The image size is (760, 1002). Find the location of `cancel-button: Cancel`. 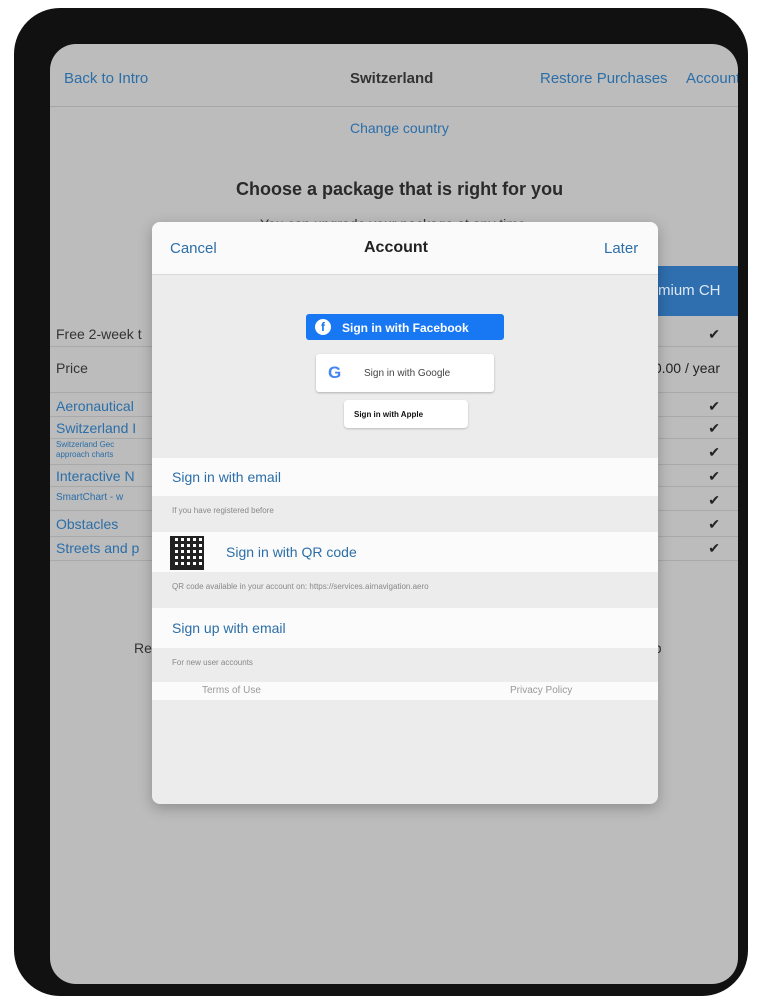

cancel-button: Cancel is located at coordinates (193, 248).